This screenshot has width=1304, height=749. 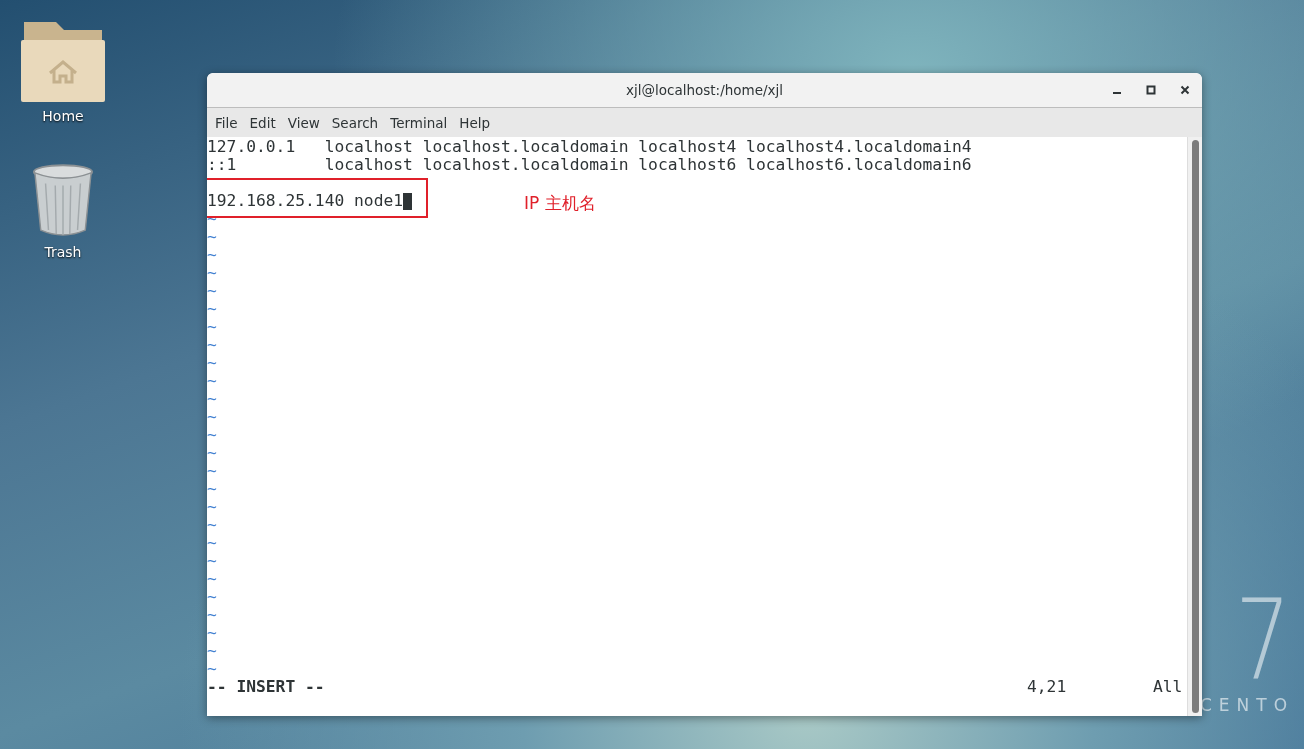 What do you see at coordinates (63, 116) in the screenshot?
I see `desktop-icon-label: Home` at bounding box center [63, 116].